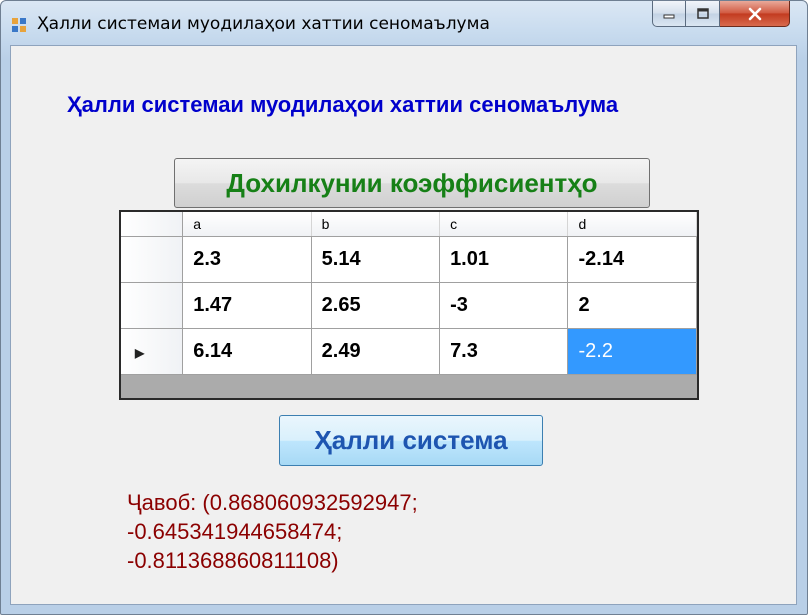  I want to click on table-row: 2.3 5.14 1.01 -2.14, so click(409, 259).